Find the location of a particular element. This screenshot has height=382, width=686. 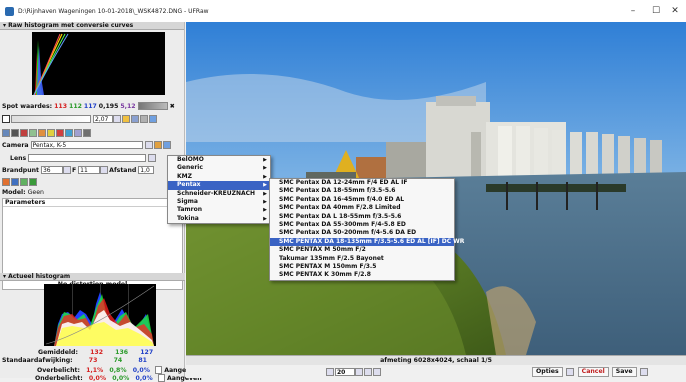

lens-field is located at coordinates (87, 158).